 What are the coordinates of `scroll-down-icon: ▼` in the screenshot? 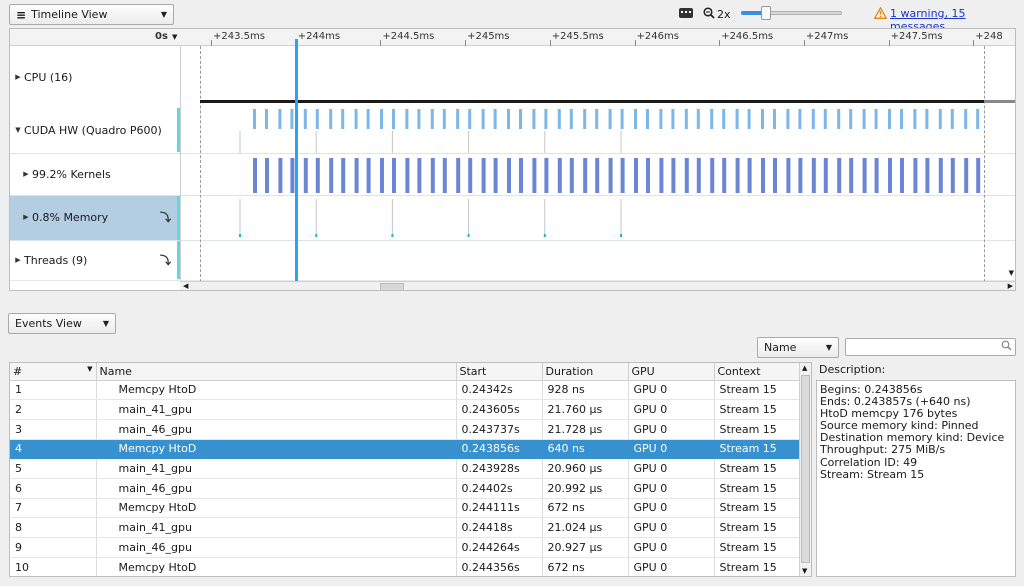 It's located at (804, 571).